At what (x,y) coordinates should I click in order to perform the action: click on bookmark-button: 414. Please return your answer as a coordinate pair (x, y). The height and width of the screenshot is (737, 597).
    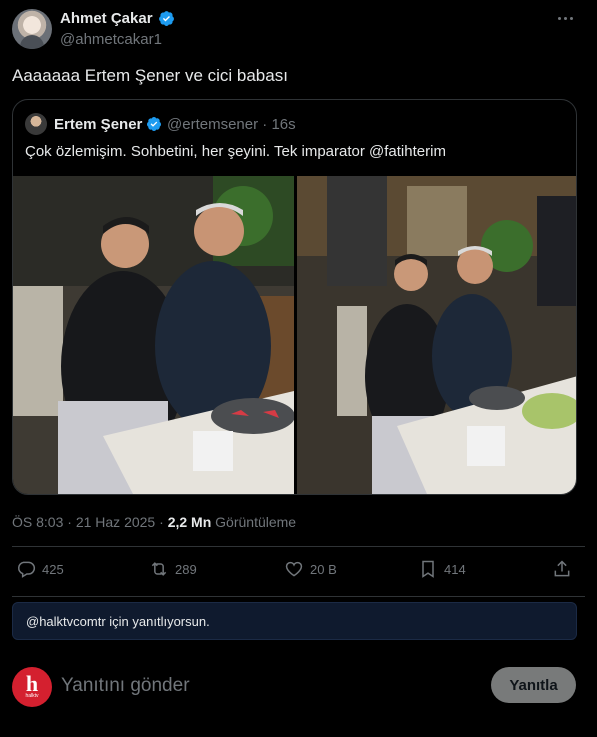
    Looking at the image, I should click on (442, 569).